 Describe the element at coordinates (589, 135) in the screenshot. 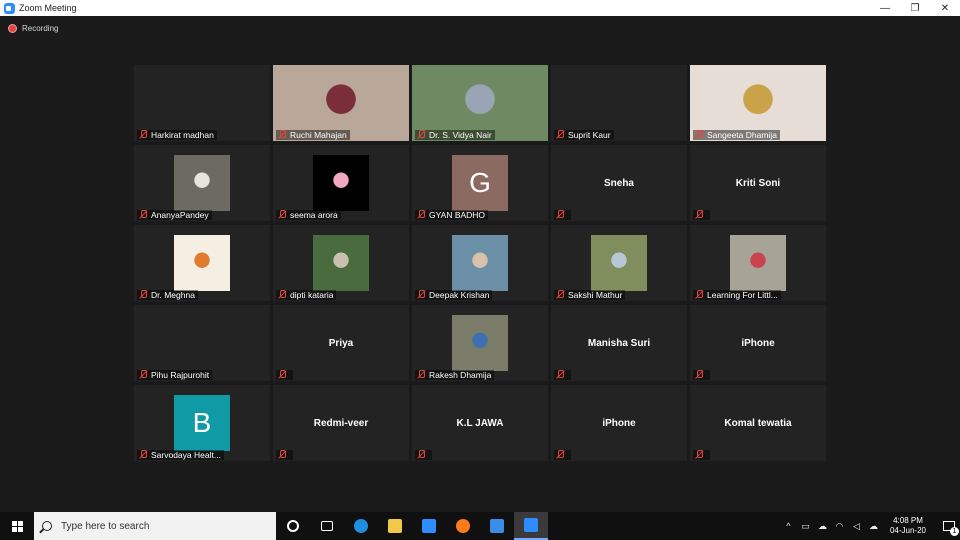

I see `participant-name: Suprit Kaur` at that location.